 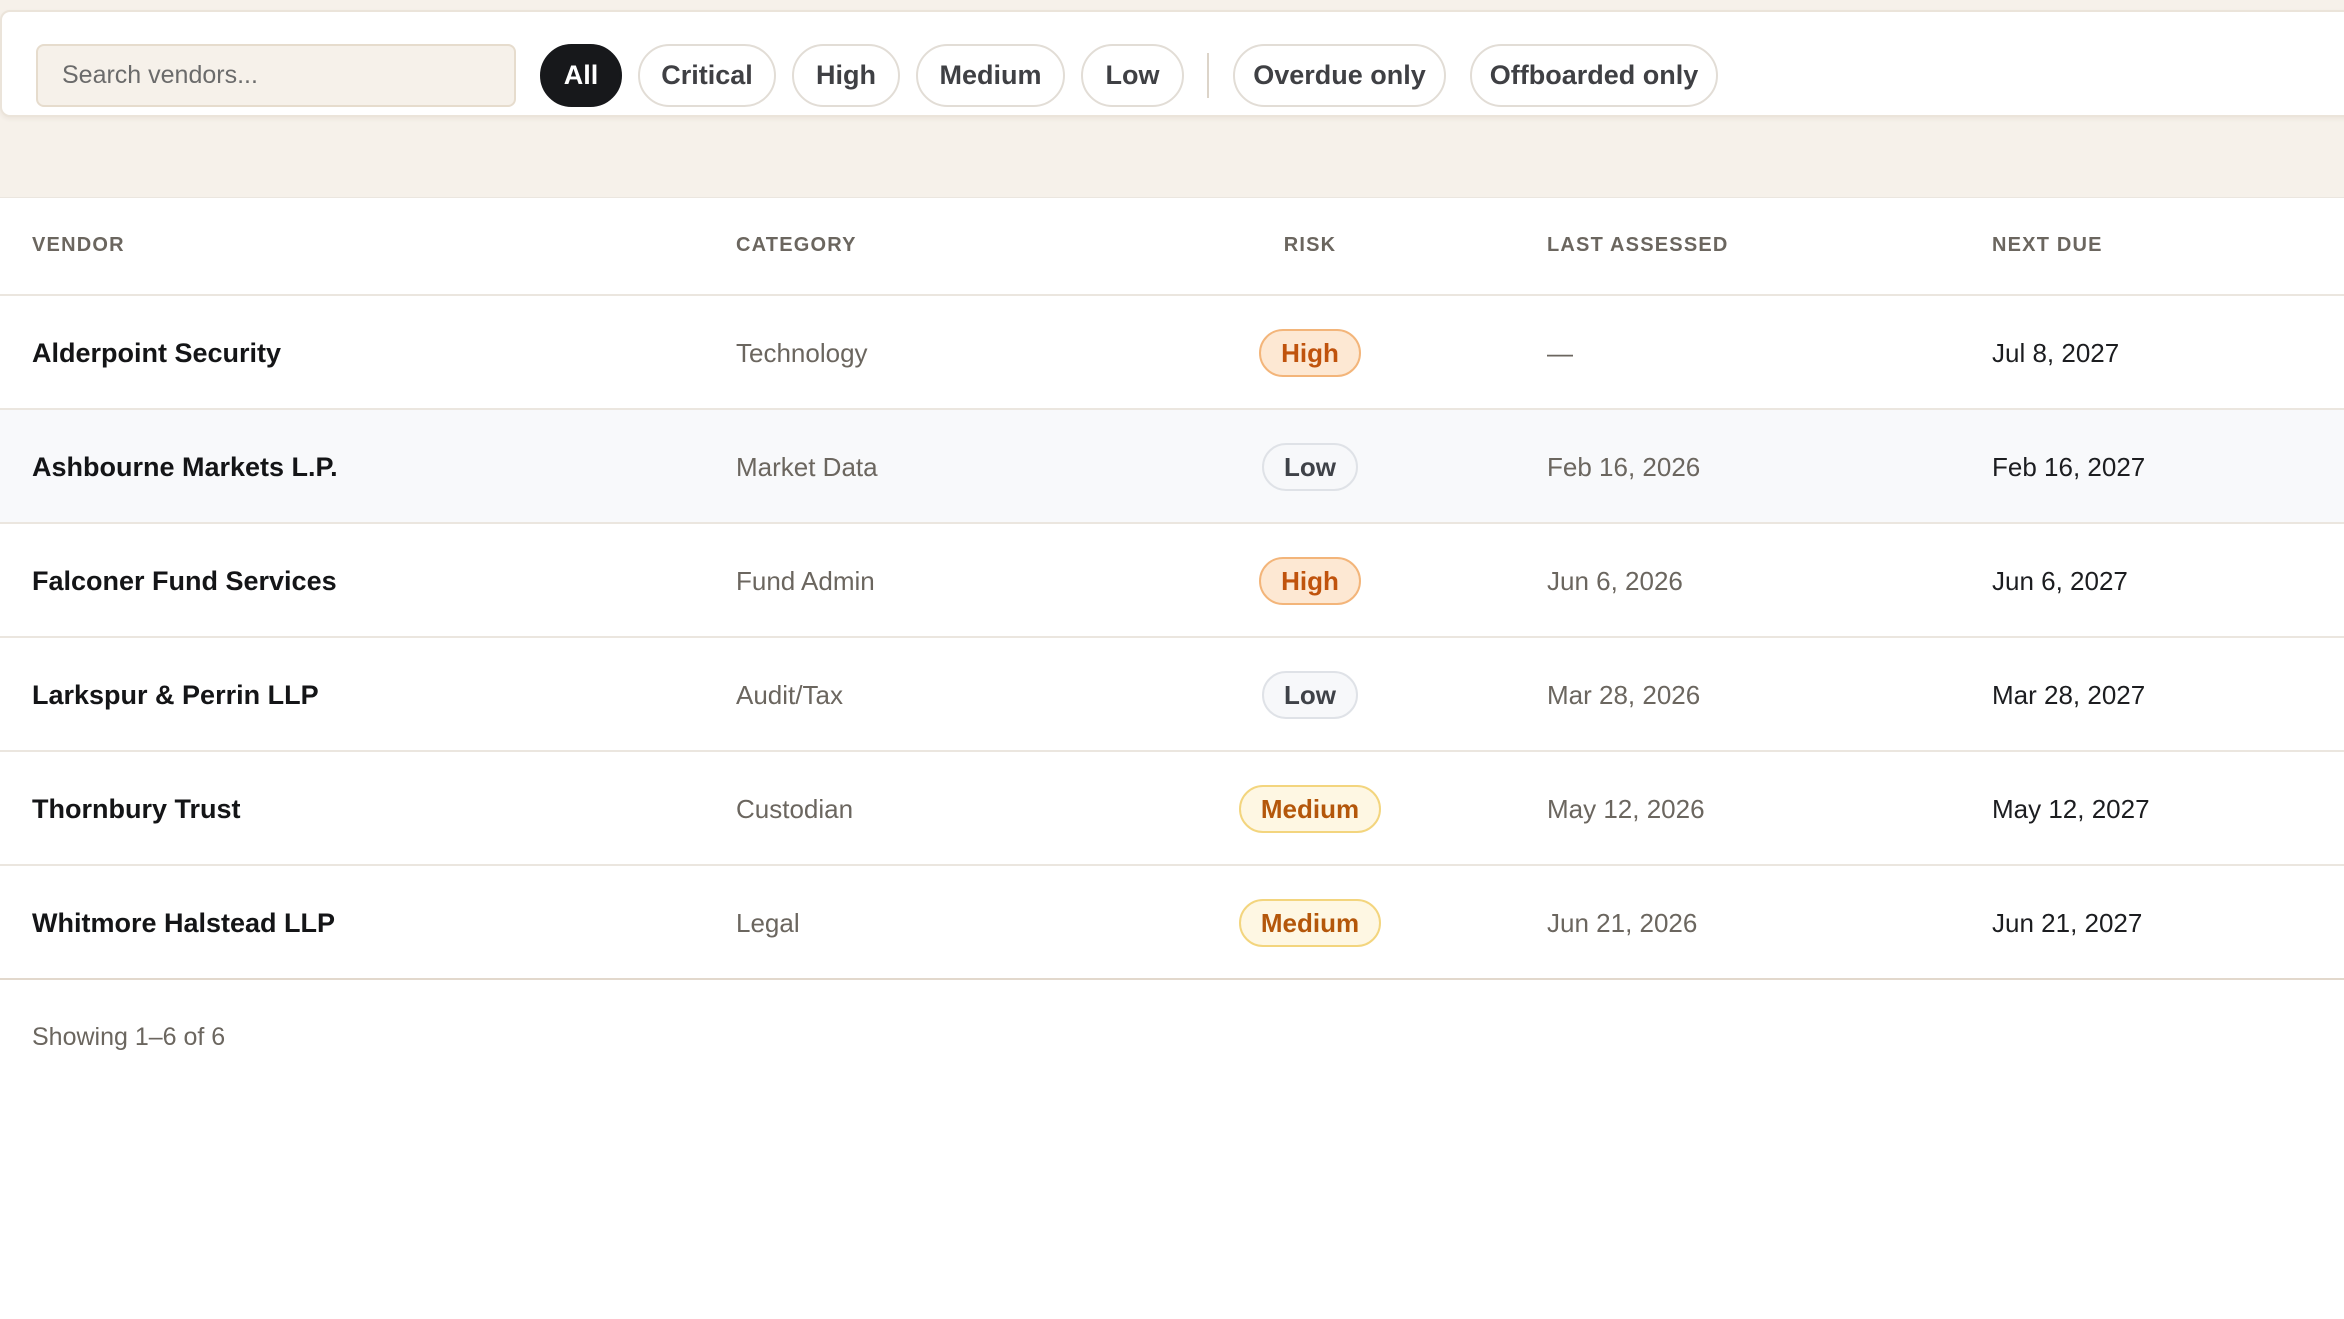 I want to click on column-header-next-due: NEXT DUE, so click(x=2047, y=245).